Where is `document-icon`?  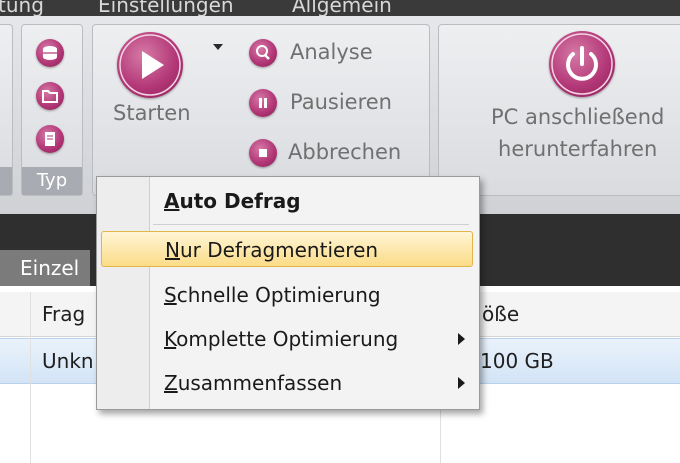
document-icon is located at coordinates (50, 139).